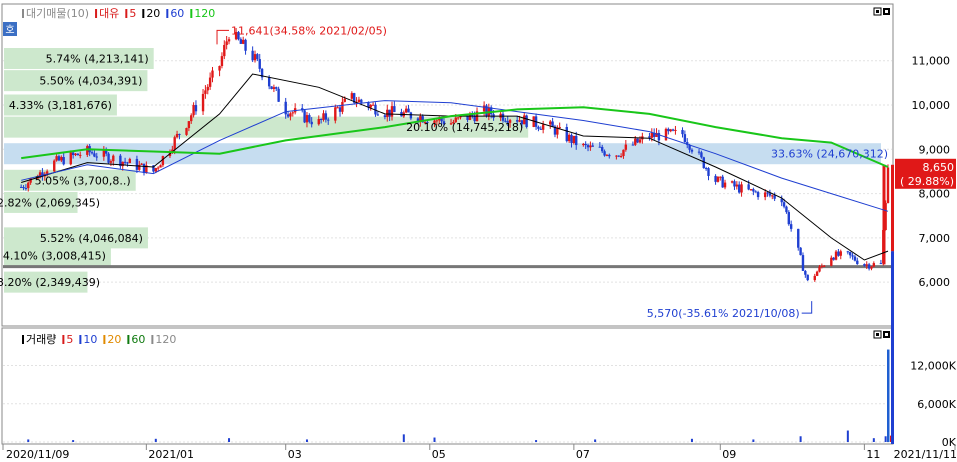 This screenshot has height=462, width=957. Describe the element at coordinates (886, 11) in the screenshot. I see `price-panel-close-icon` at that location.